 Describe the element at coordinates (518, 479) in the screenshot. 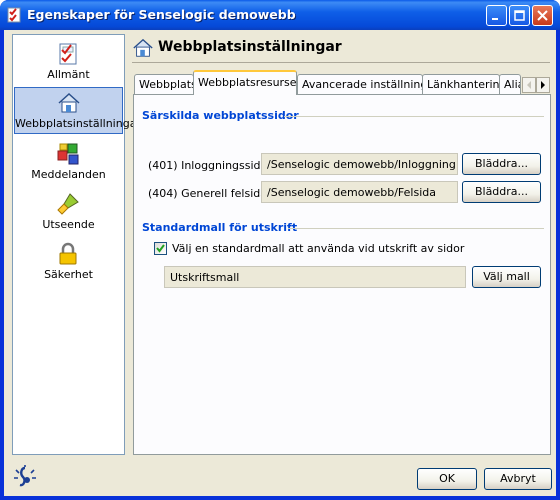

I see `cancel-button: Avbryt` at that location.